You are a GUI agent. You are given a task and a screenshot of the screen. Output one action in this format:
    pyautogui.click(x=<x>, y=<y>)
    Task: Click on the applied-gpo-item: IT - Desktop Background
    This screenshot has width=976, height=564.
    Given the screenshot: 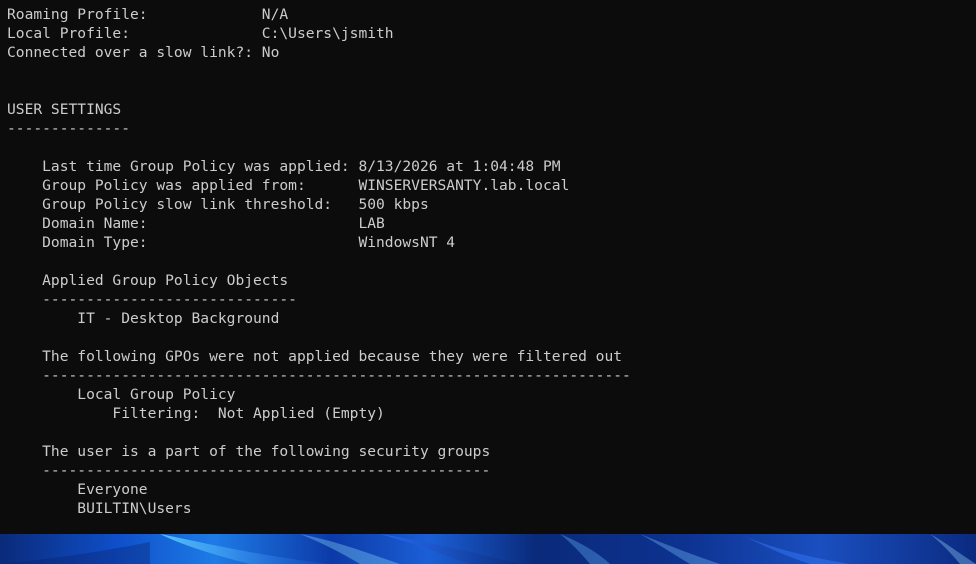 What is the action you would take?
    pyautogui.click(x=143, y=318)
    